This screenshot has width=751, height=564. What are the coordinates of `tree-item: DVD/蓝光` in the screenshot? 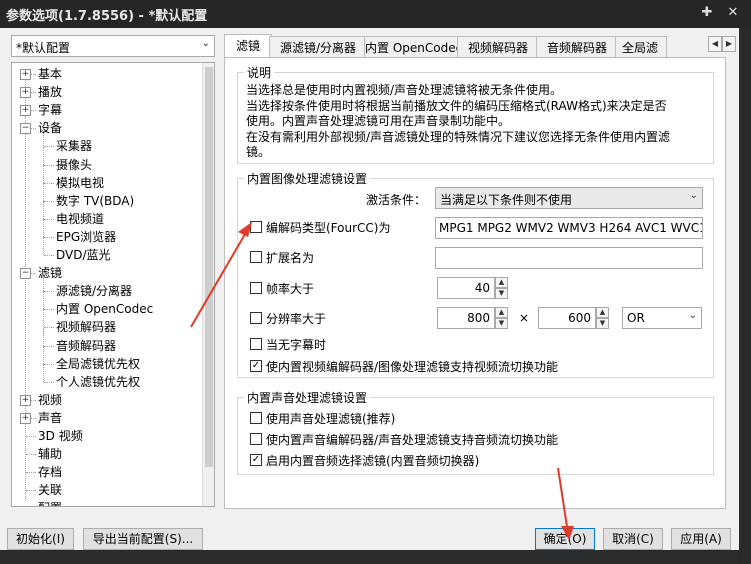 It's located at (83, 255).